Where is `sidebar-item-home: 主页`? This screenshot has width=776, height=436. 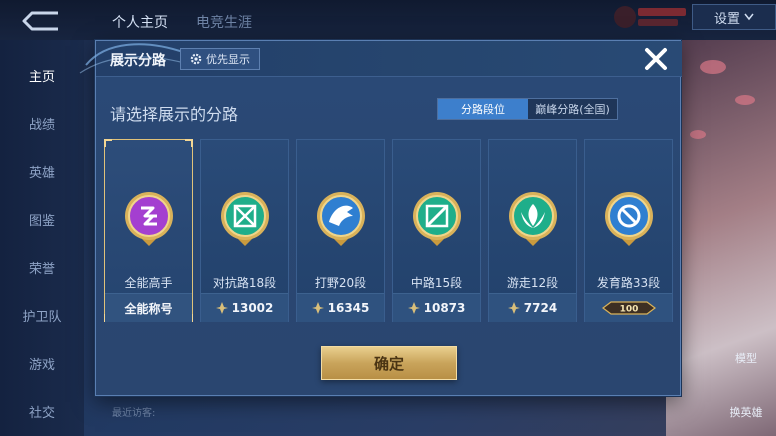
sidebar-item-home: 主页 is located at coordinates (42, 75).